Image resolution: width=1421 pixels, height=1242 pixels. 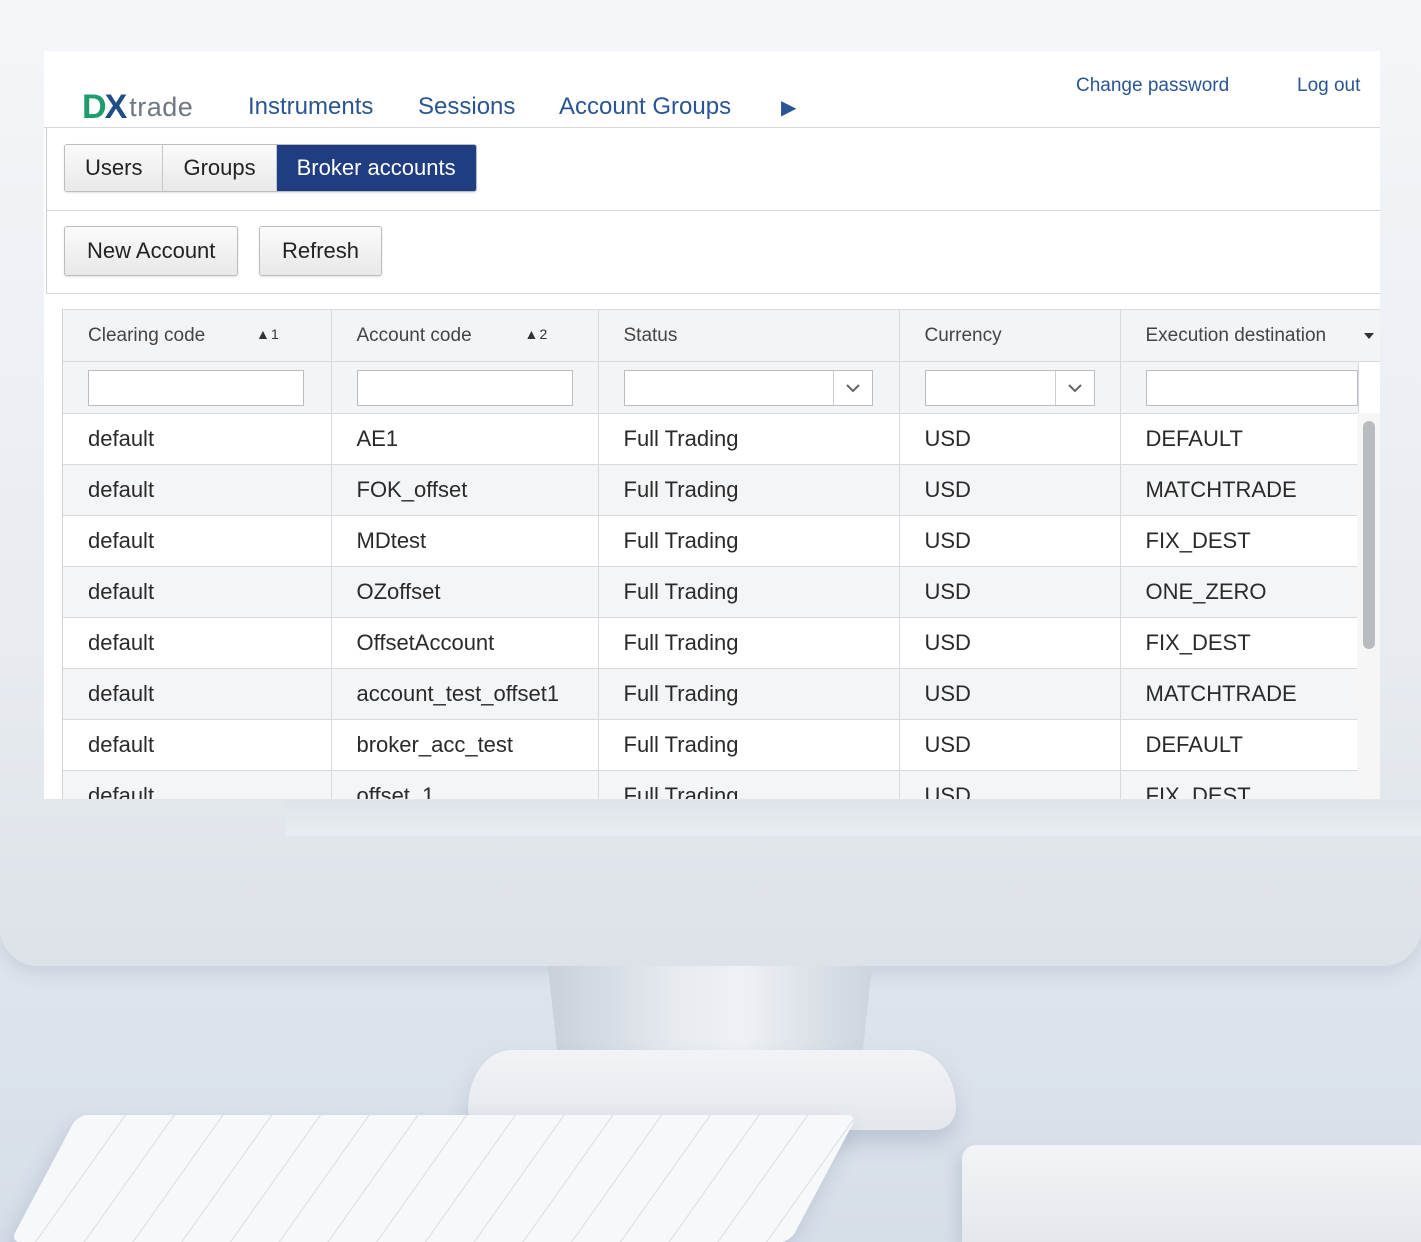 What do you see at coordinates (1368, 335) in the screenshot?
I see `column-menu-icon` at bounding box center [1368, 335].